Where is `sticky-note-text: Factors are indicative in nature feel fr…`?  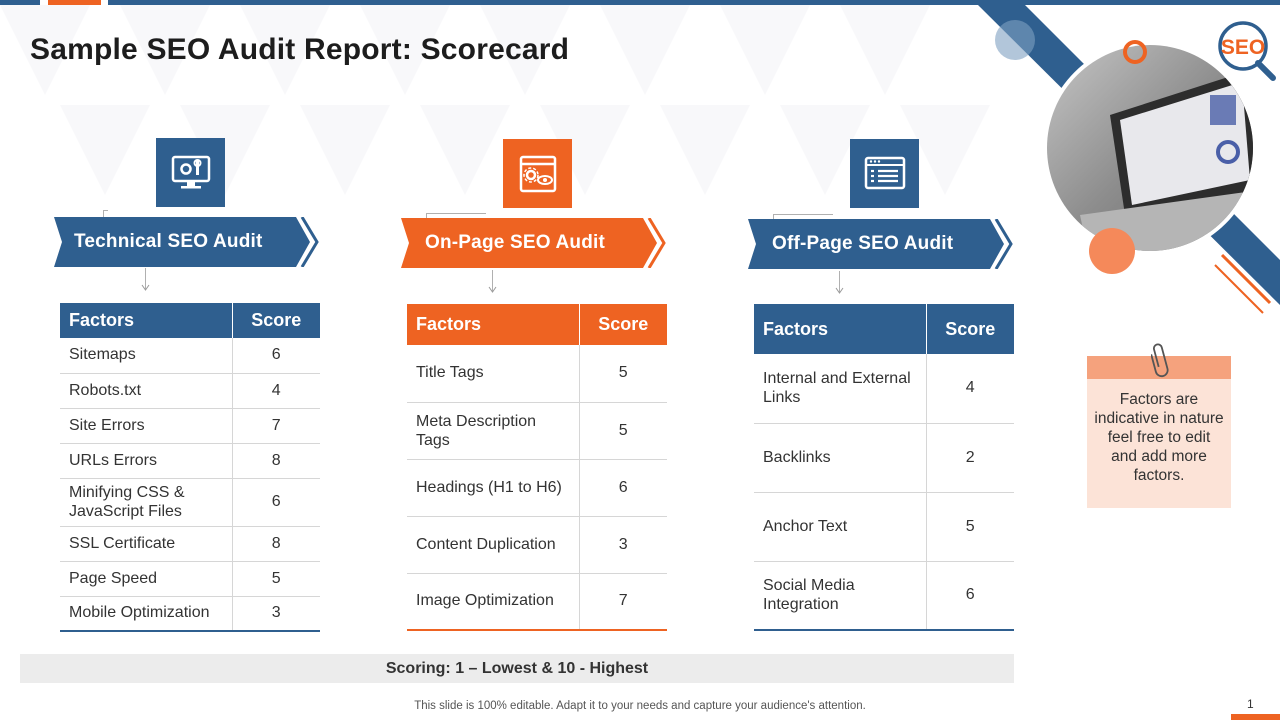 sticky-note-text: Factors are indicative in nature feel fr… is located at coordinates (1159, 437).